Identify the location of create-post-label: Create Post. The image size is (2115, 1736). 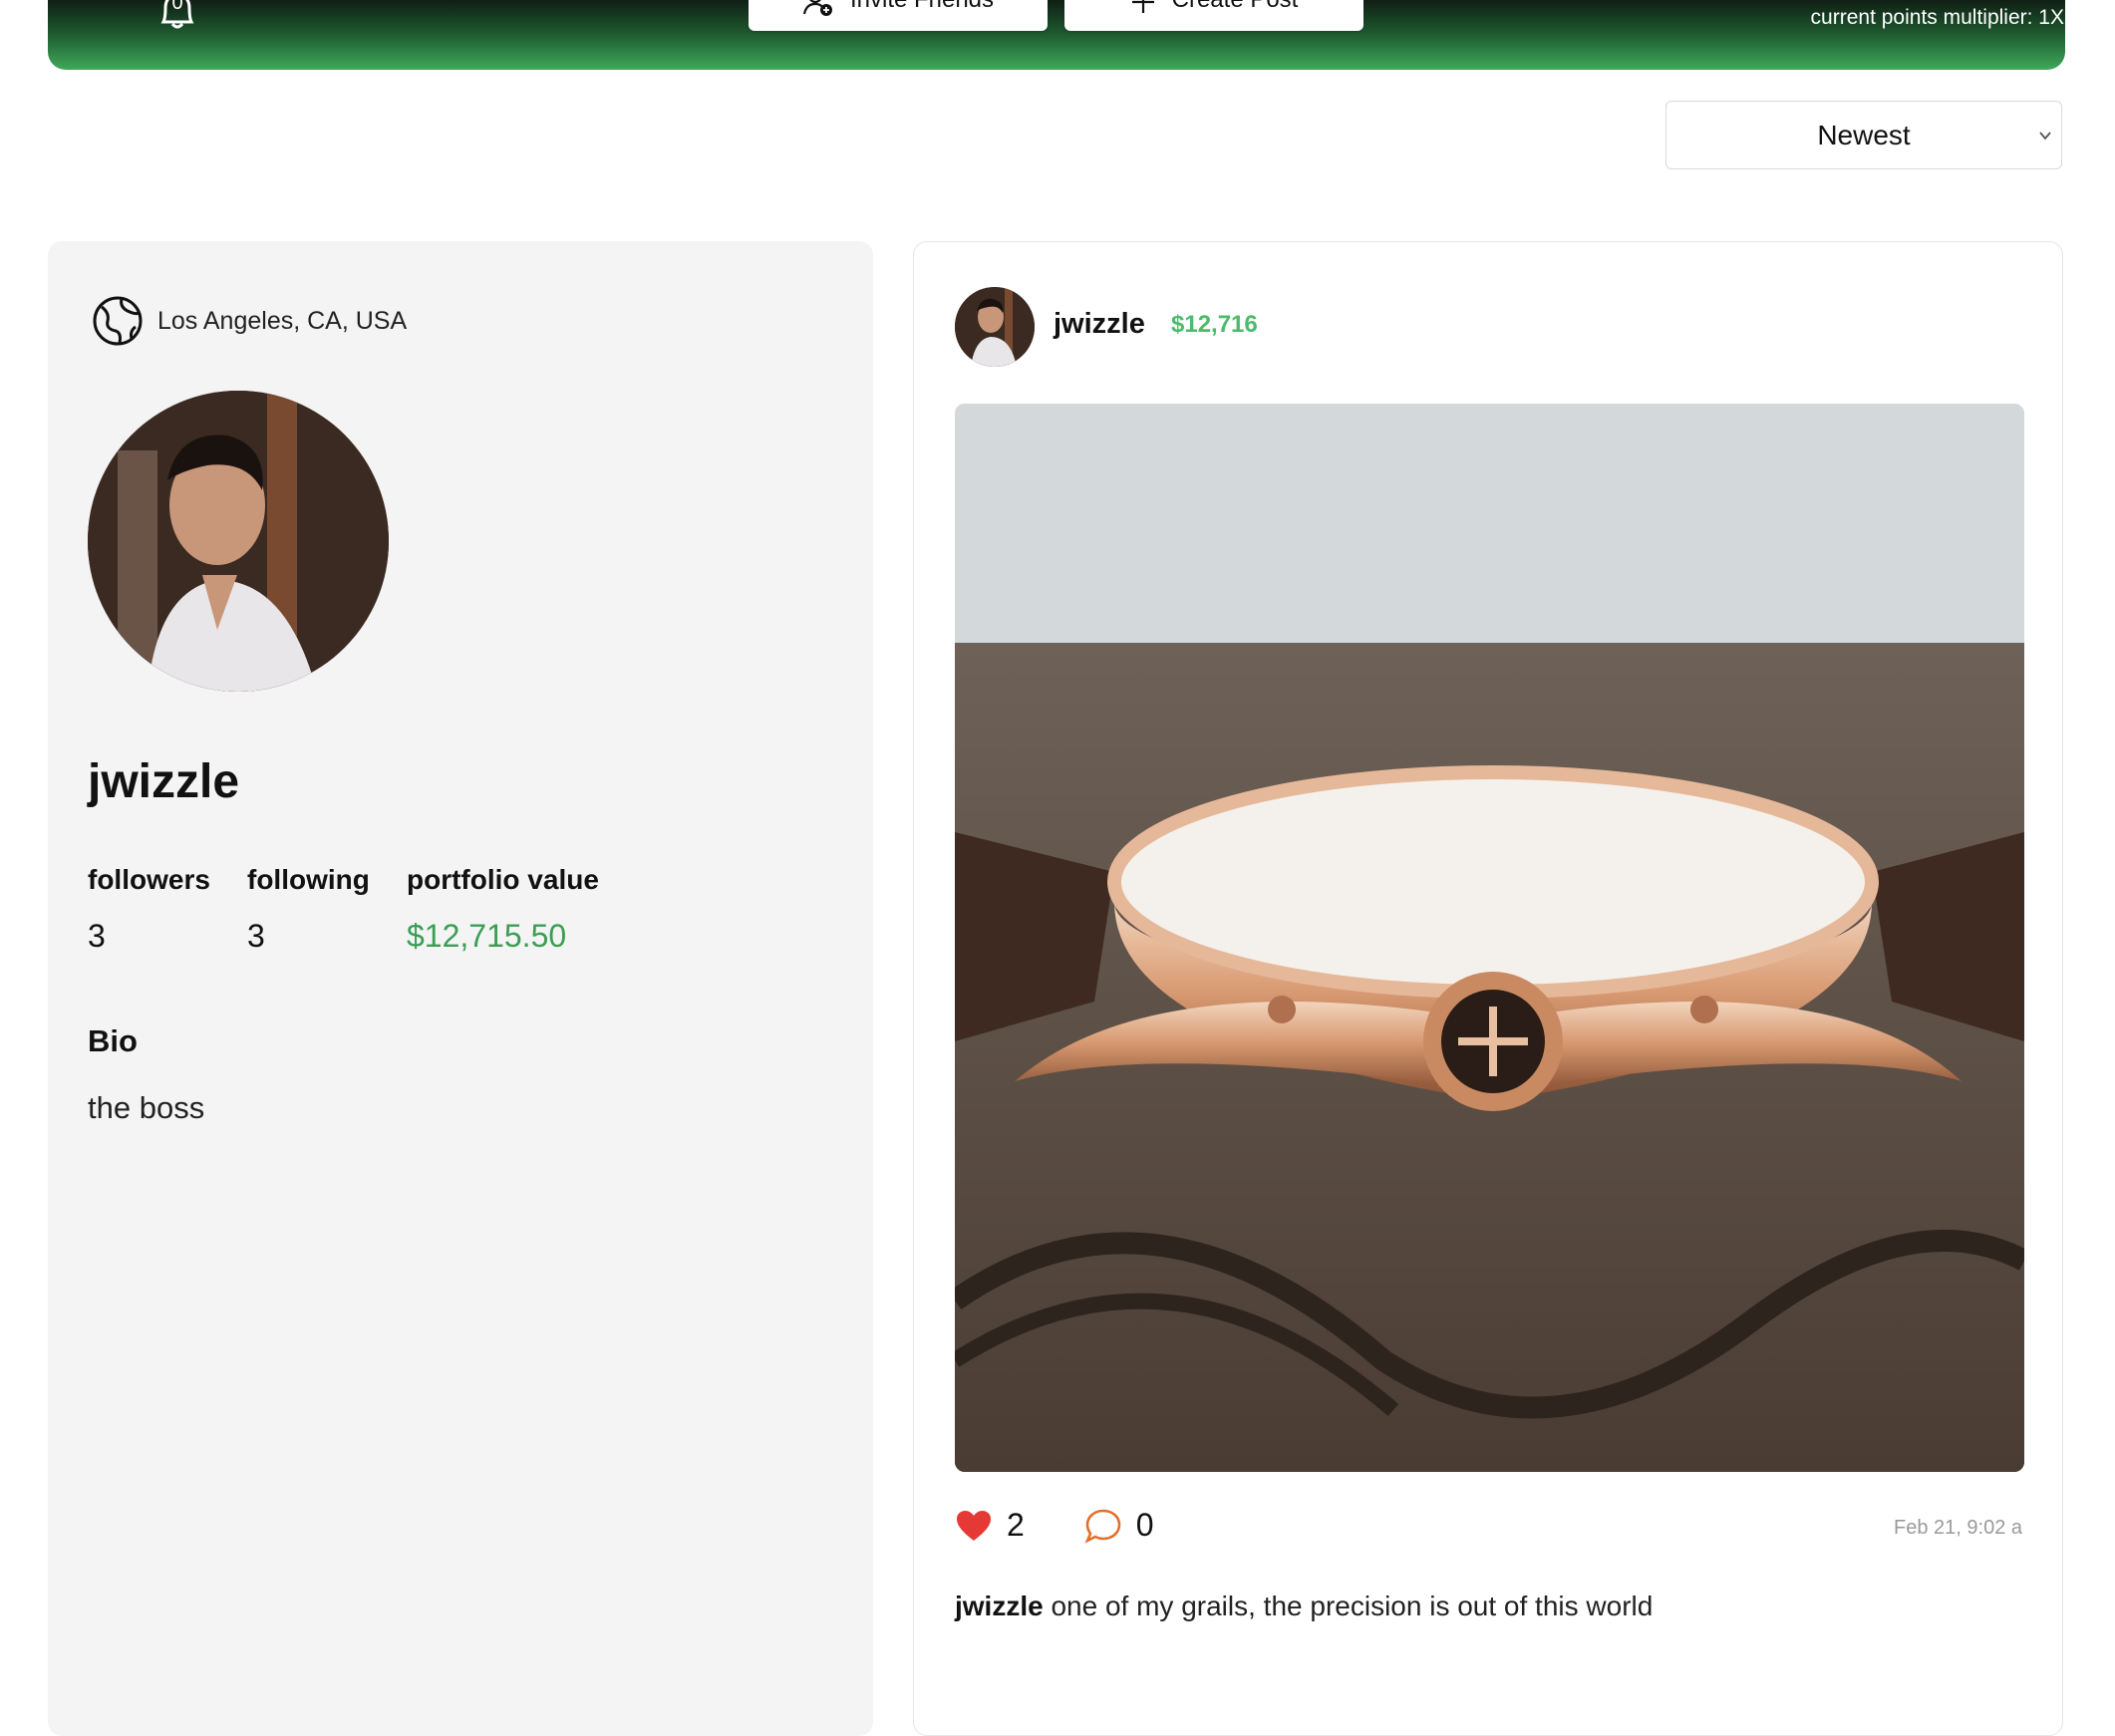
(1235, 7).